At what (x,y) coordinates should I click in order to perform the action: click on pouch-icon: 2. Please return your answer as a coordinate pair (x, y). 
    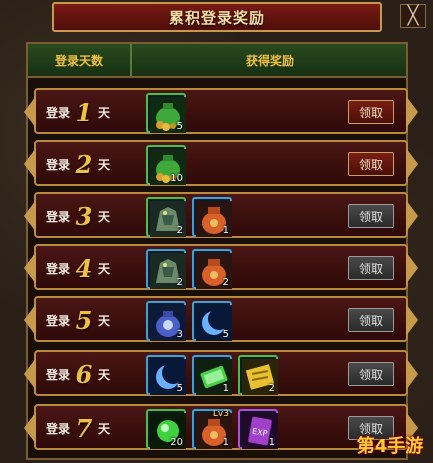
    Looking at the image, I should click on (212, 269).